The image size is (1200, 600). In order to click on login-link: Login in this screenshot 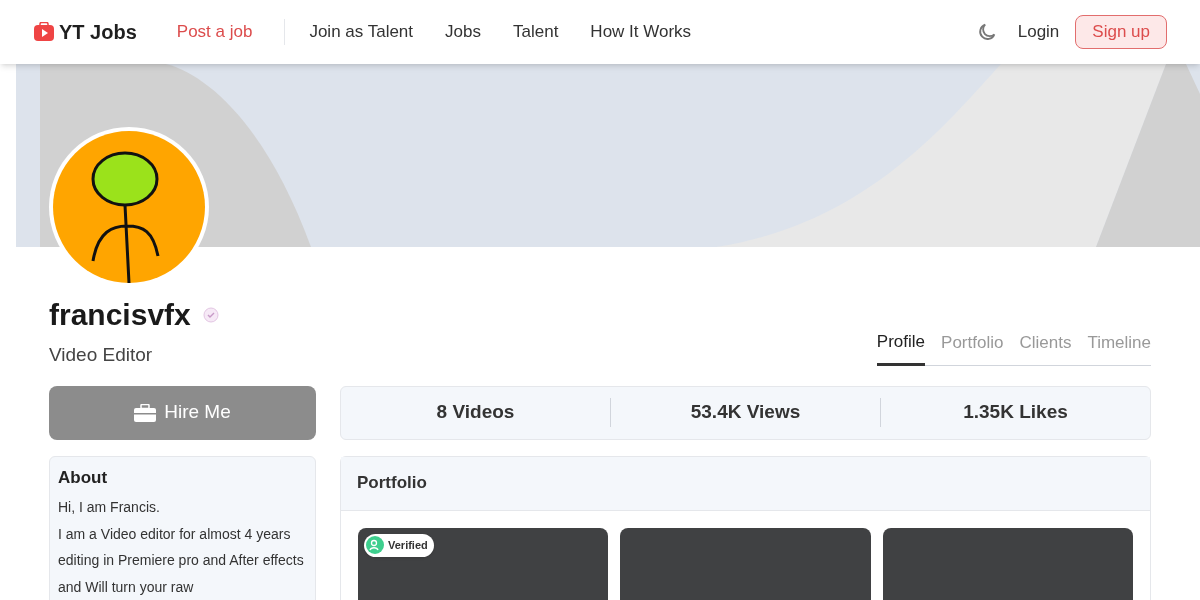, I will do `click(1038, 32)`.